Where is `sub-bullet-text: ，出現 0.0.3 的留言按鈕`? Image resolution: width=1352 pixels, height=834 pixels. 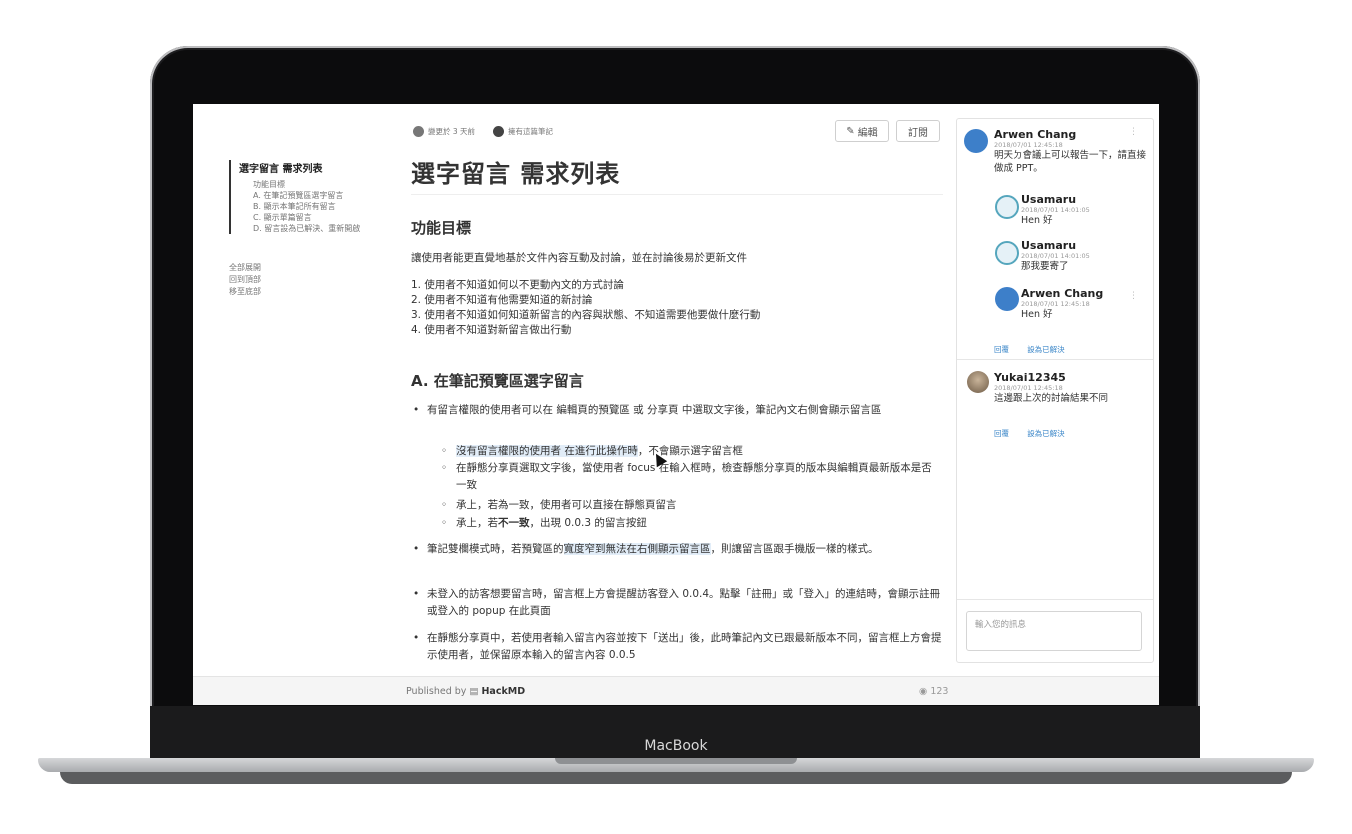 sub-bullet-text: ，出現 0.0.3 的留言按鈕 is located at coordinates (588, 523).